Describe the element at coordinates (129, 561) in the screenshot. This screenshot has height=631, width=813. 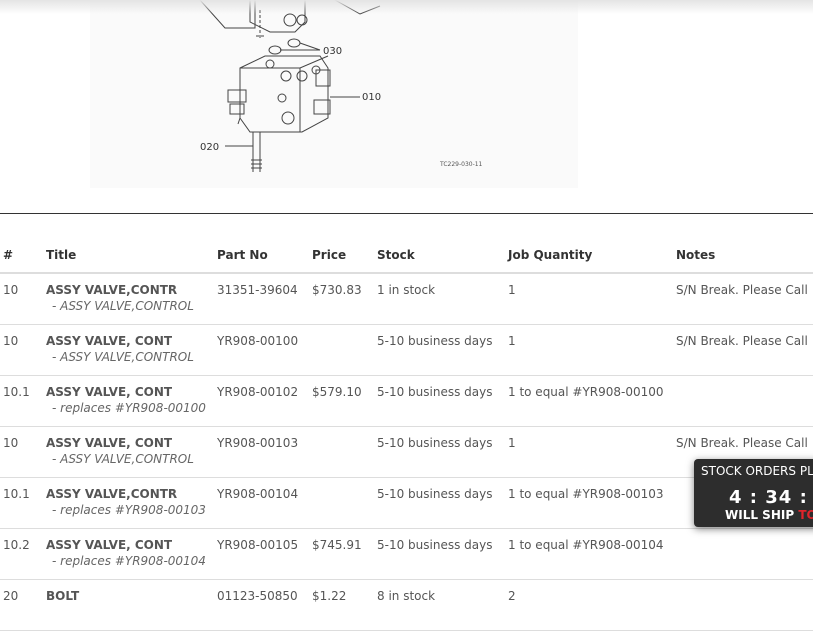
I see `part-subtitle: - replaces #YR908-00104` at that location.